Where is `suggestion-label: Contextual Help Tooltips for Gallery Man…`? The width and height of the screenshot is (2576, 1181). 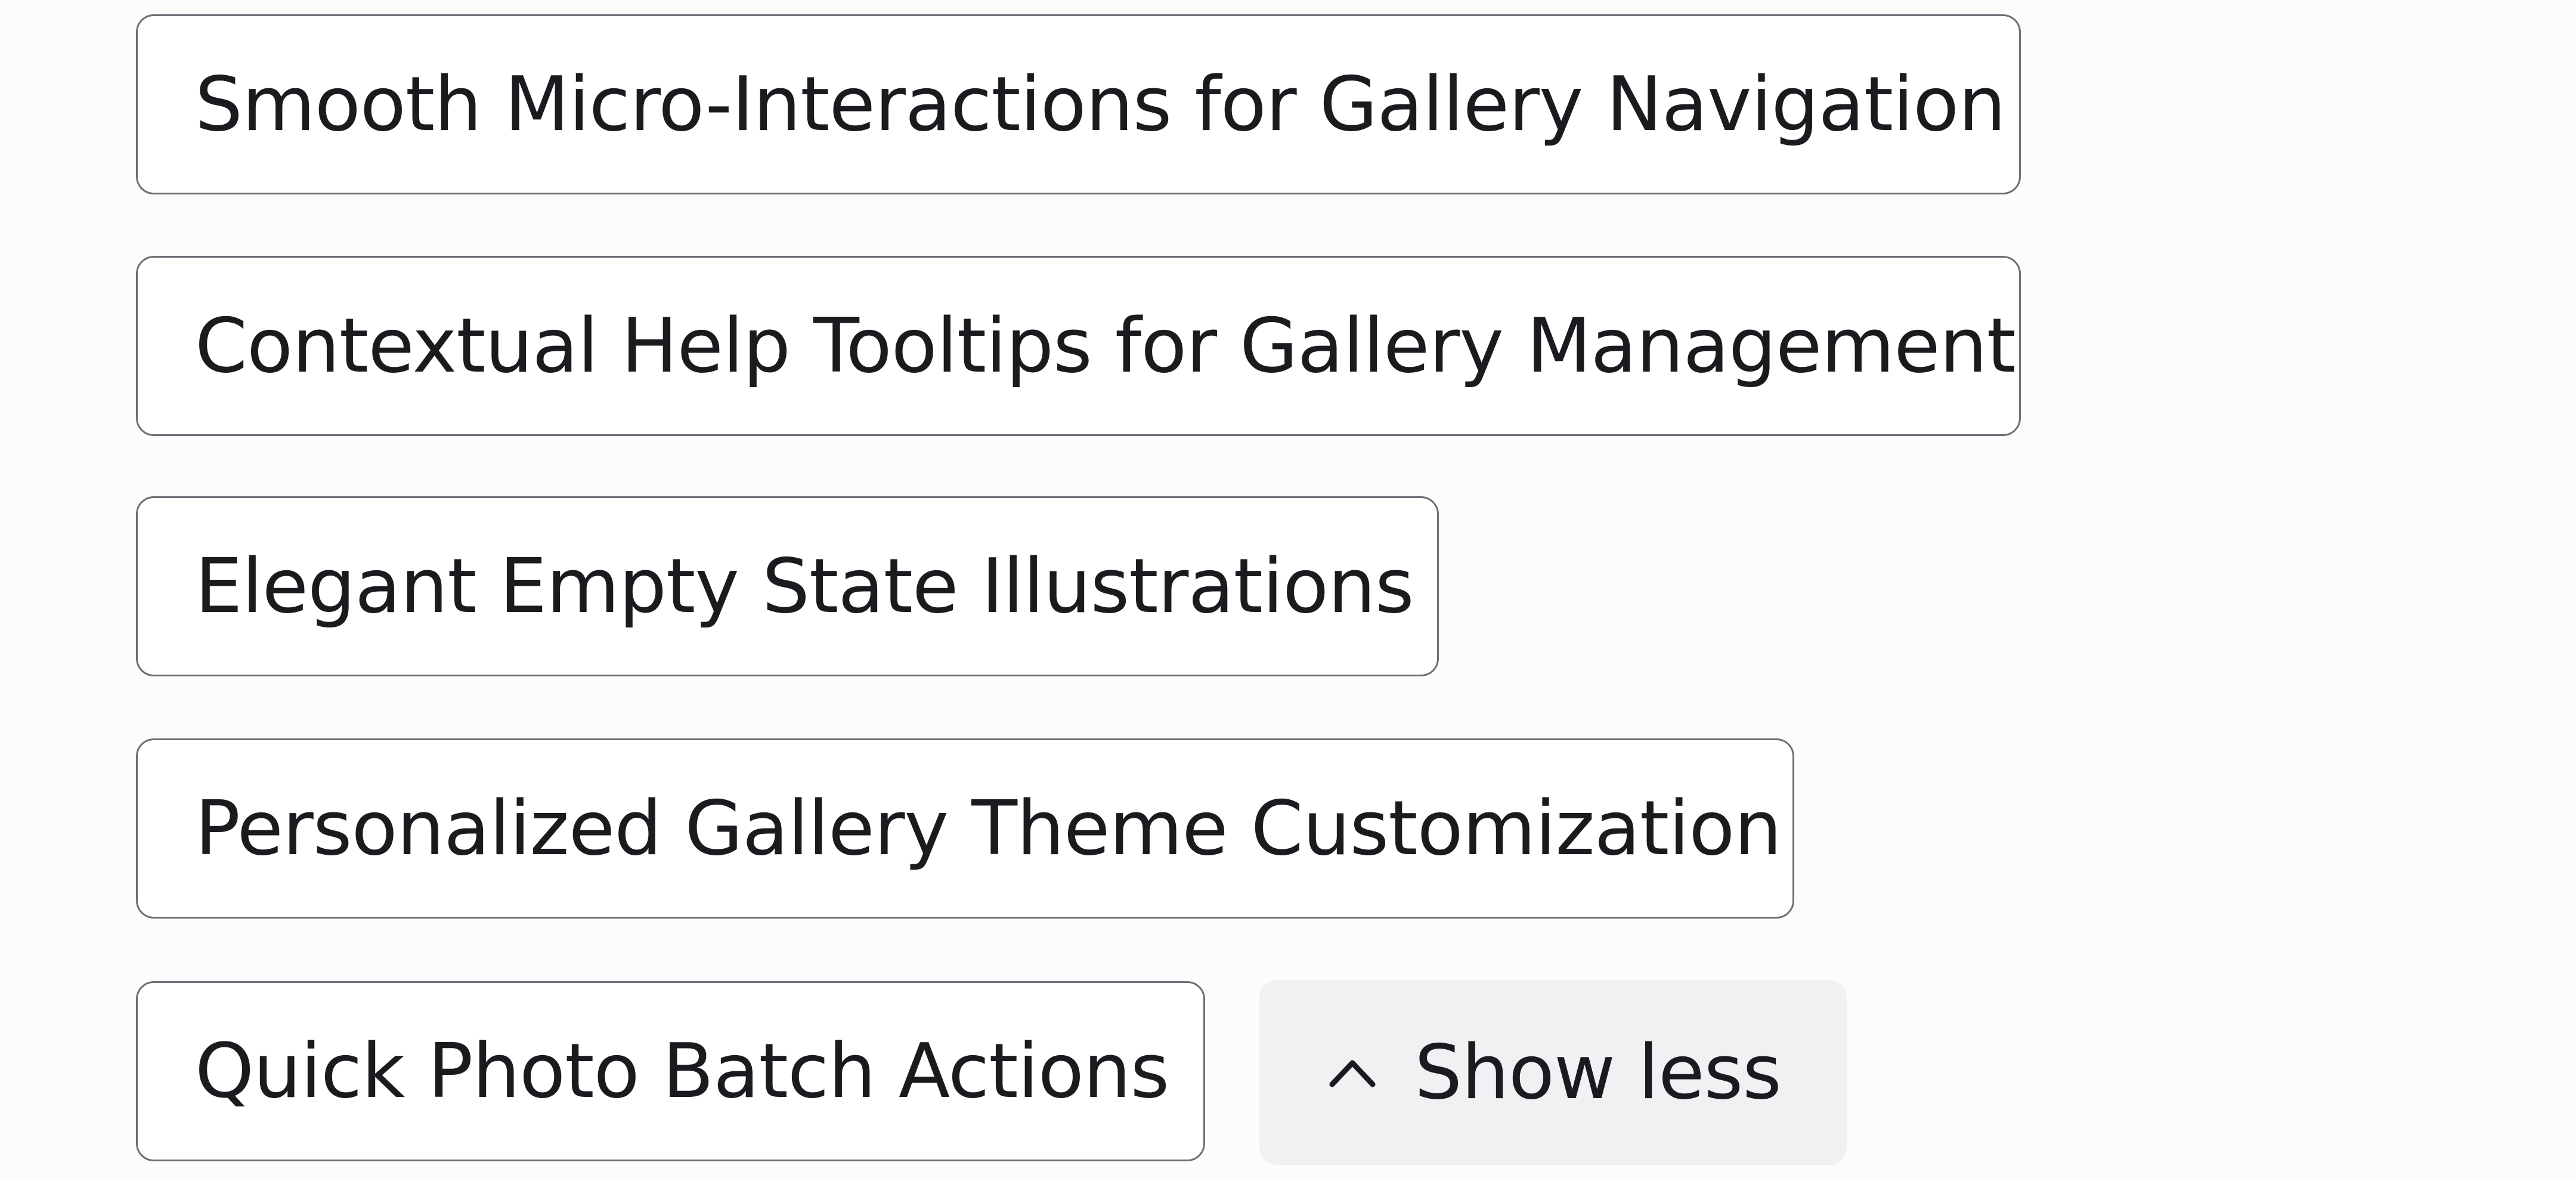
suggestion-label: Contextual Help Tooltips for Gallery Man… is located at coordinates (1106, 345).